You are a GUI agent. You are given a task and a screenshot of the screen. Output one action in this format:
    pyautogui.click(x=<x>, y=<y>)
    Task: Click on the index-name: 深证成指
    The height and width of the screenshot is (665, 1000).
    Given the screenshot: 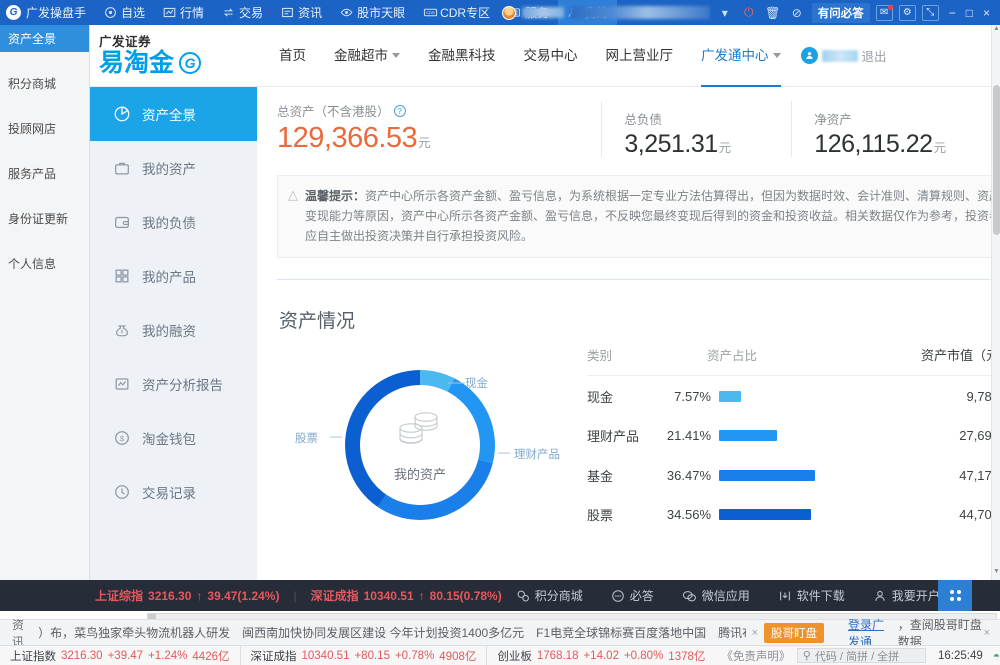 What is the action you would take?
    pyautogui.click(x=334, y=596)
    